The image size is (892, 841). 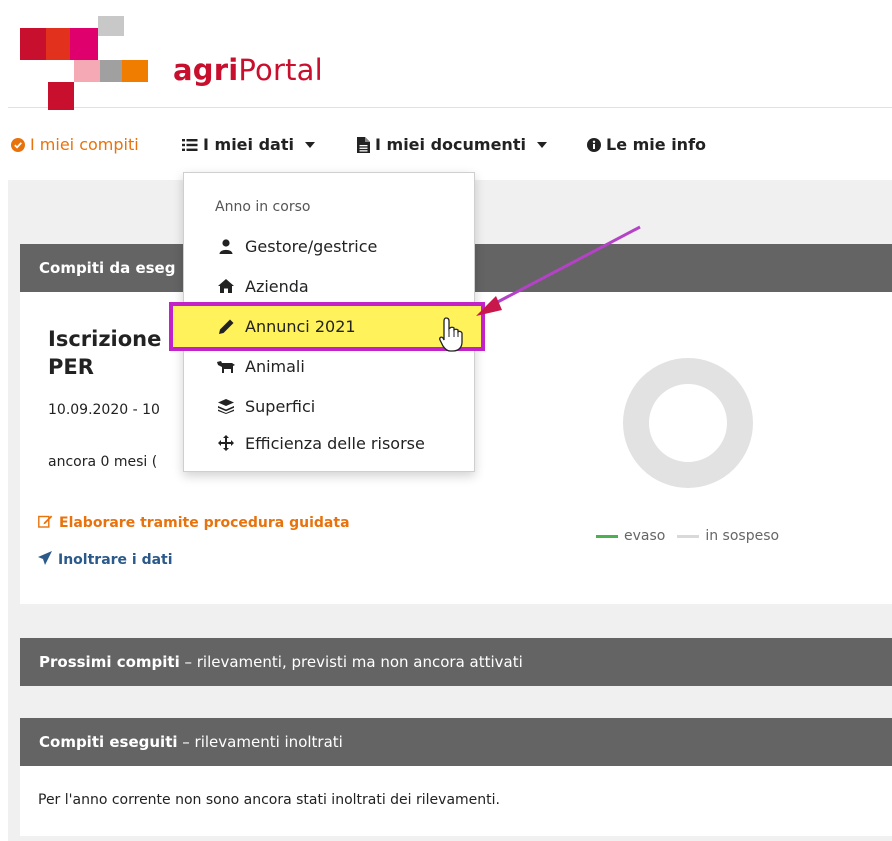 I want to click on menu-item-label: Efficienza delle risorse, so click(x=335, y=443).